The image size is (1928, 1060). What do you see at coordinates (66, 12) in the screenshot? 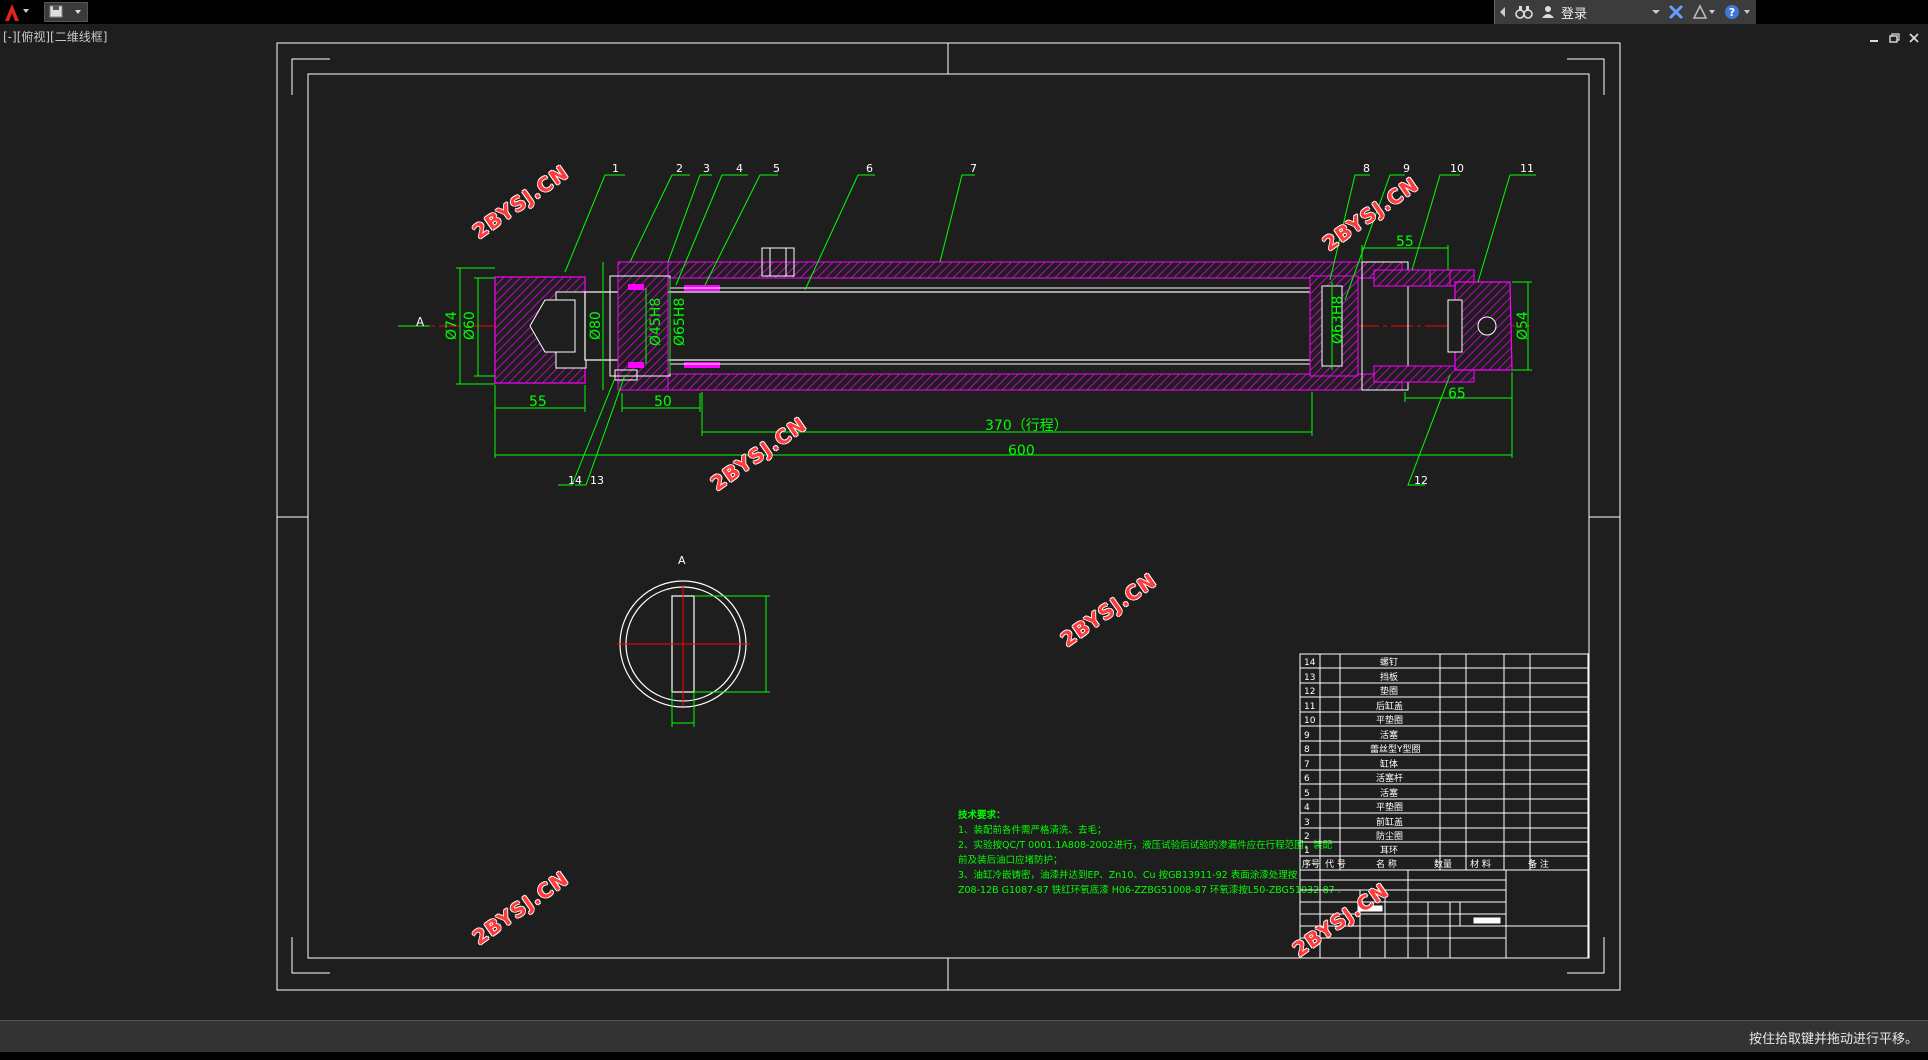
I see `quick-access-toolbar` at bounding box center [66, 12].